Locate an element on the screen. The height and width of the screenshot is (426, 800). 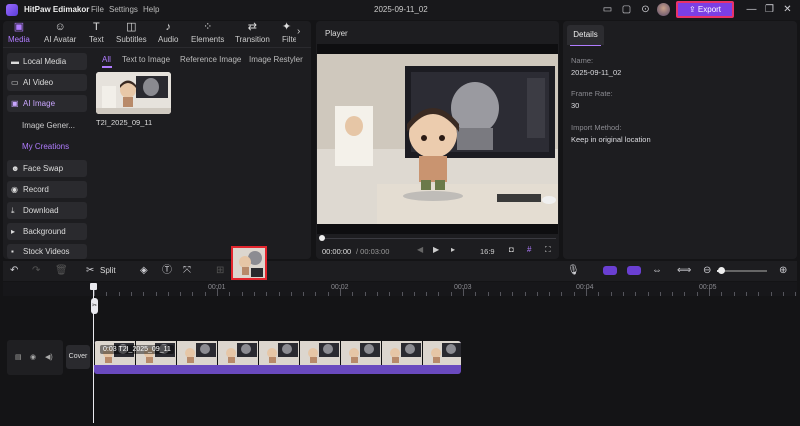
fullscreen-icon: ⛶ is located at coordinates (548, 250).